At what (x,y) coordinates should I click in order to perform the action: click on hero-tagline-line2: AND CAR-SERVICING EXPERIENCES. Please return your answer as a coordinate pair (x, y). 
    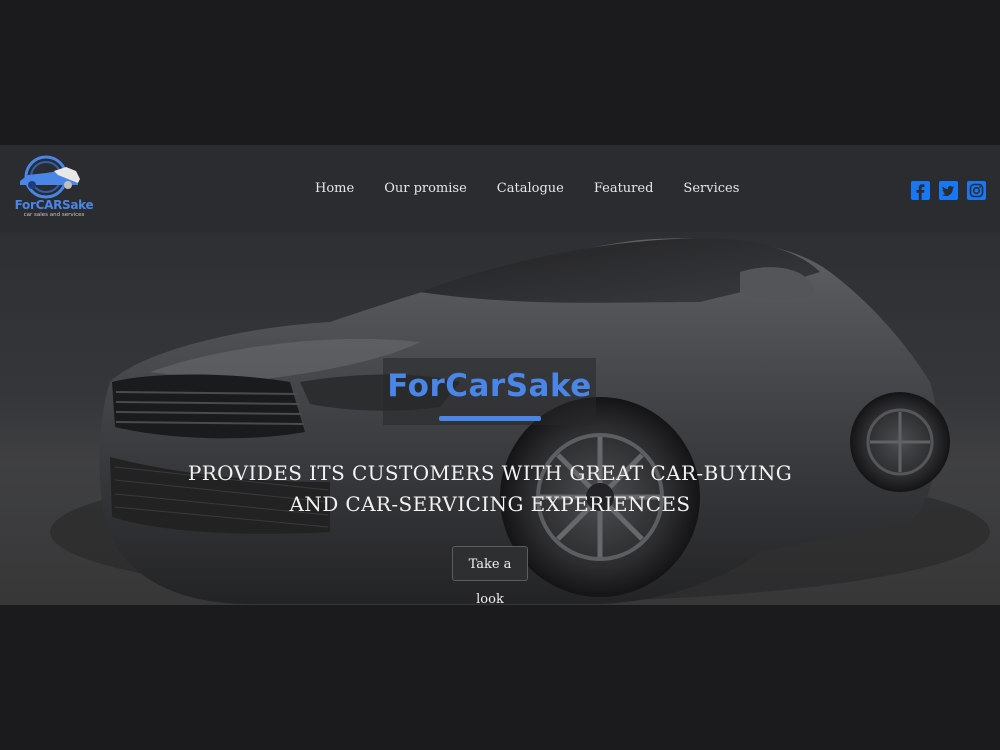
    Looking at the image, I should click on (490, 504).